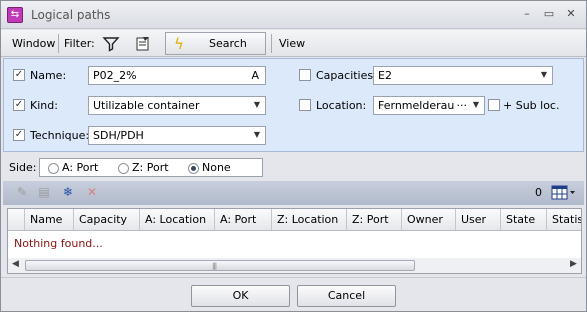  I want to click on side-radio-group: A: Port Z: Port None, so click(151, 167).